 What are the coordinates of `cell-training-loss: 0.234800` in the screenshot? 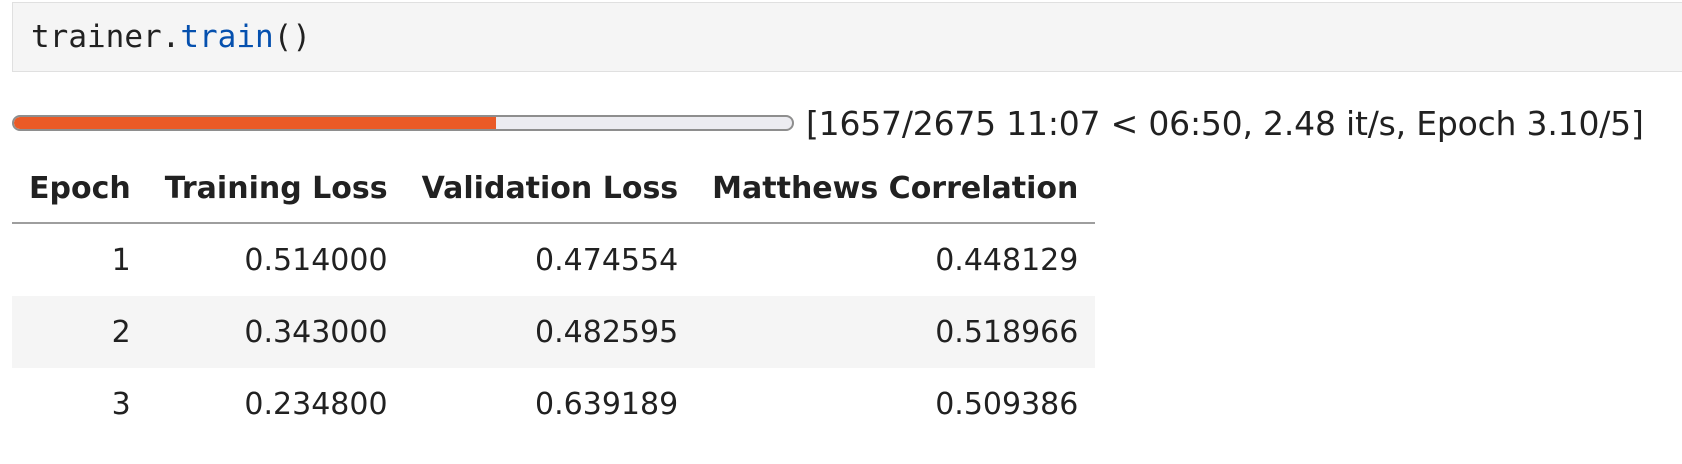 It's located at (316, 404).